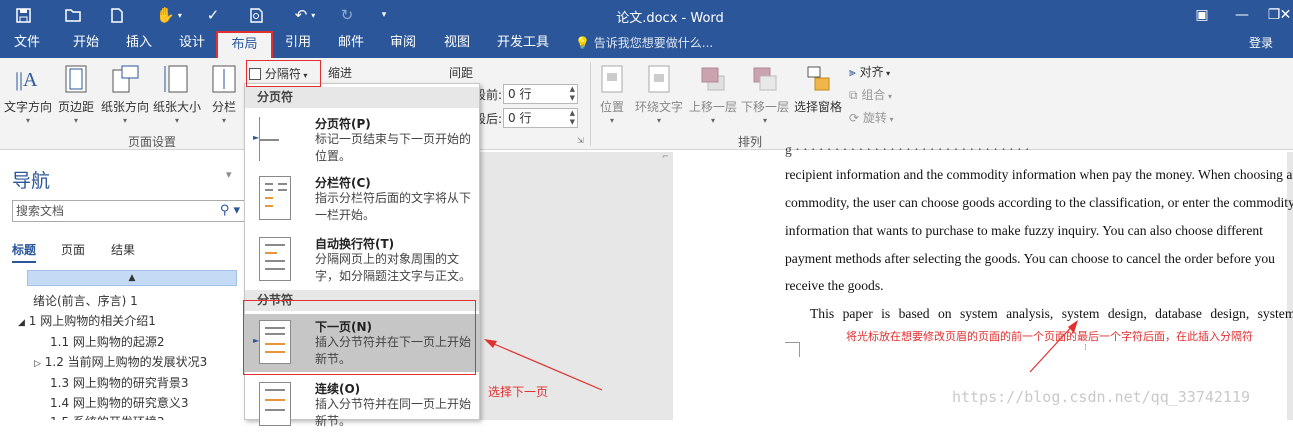 This screenshot has height=434, width=1293. I want to click on wrap-text-button: 环绕文字 ▾, so click(659, 94).